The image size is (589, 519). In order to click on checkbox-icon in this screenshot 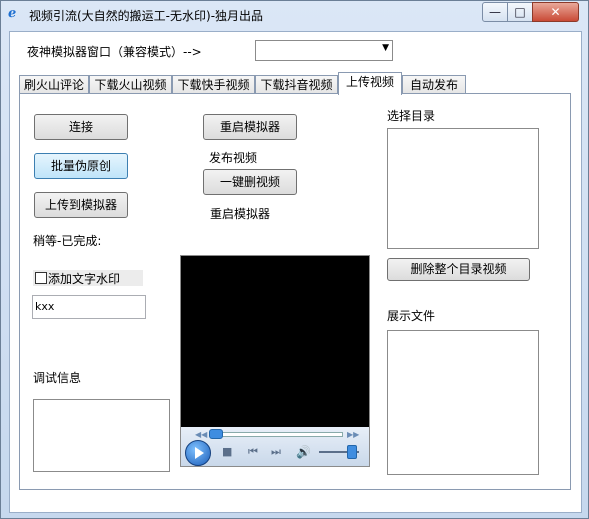, I will do `click(41, 278)`.